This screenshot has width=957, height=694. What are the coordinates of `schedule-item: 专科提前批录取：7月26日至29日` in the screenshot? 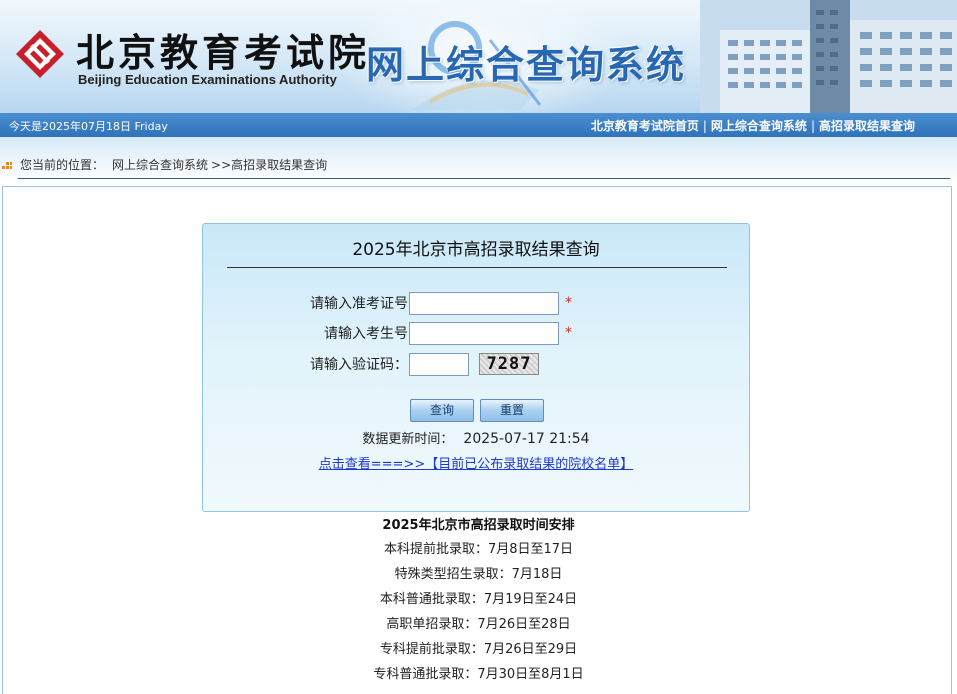 It's located at (478, 649).